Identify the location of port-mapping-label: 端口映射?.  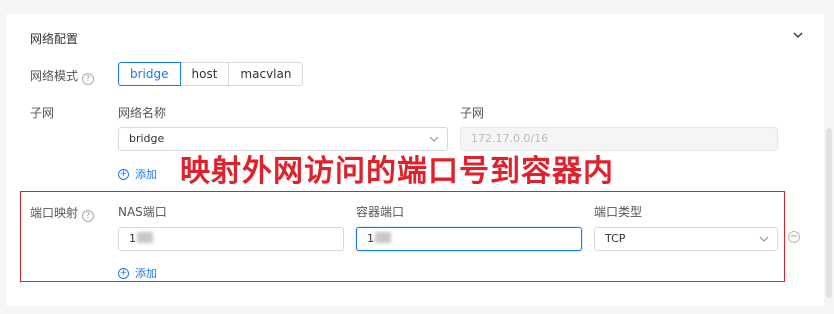
(62, 213).